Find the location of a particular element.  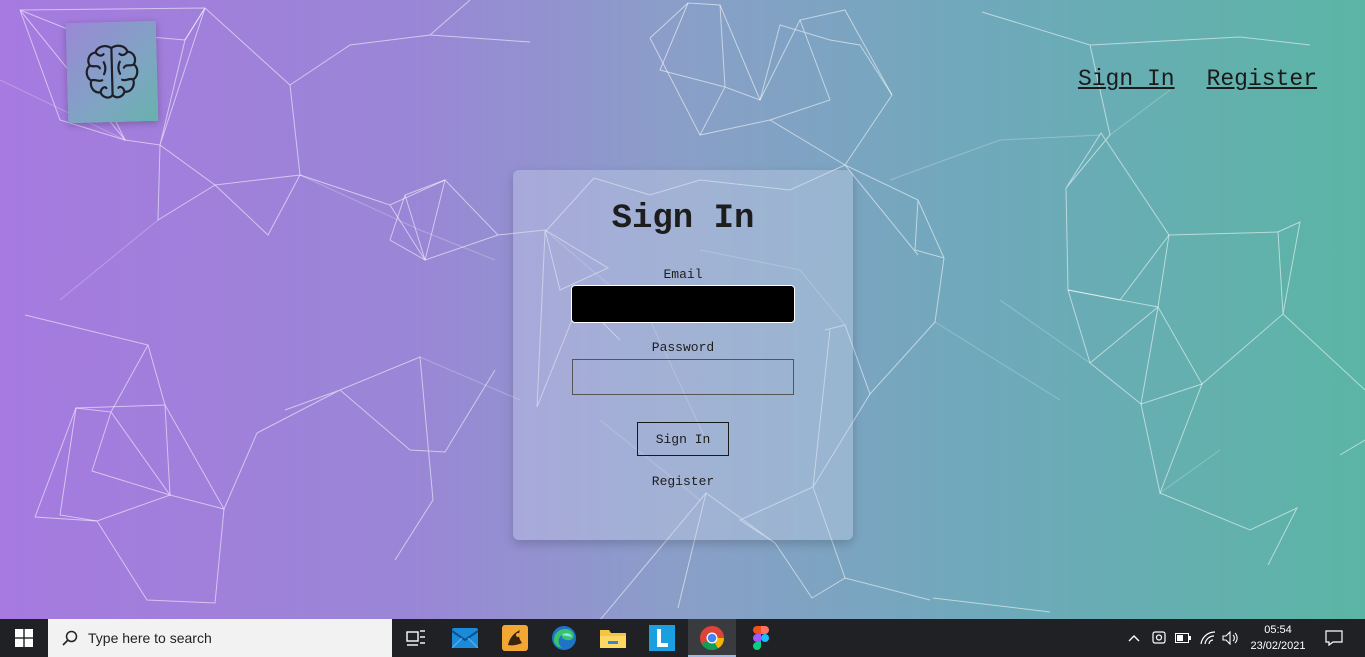

battery-tray-button is located at coordinates (1183, 638).